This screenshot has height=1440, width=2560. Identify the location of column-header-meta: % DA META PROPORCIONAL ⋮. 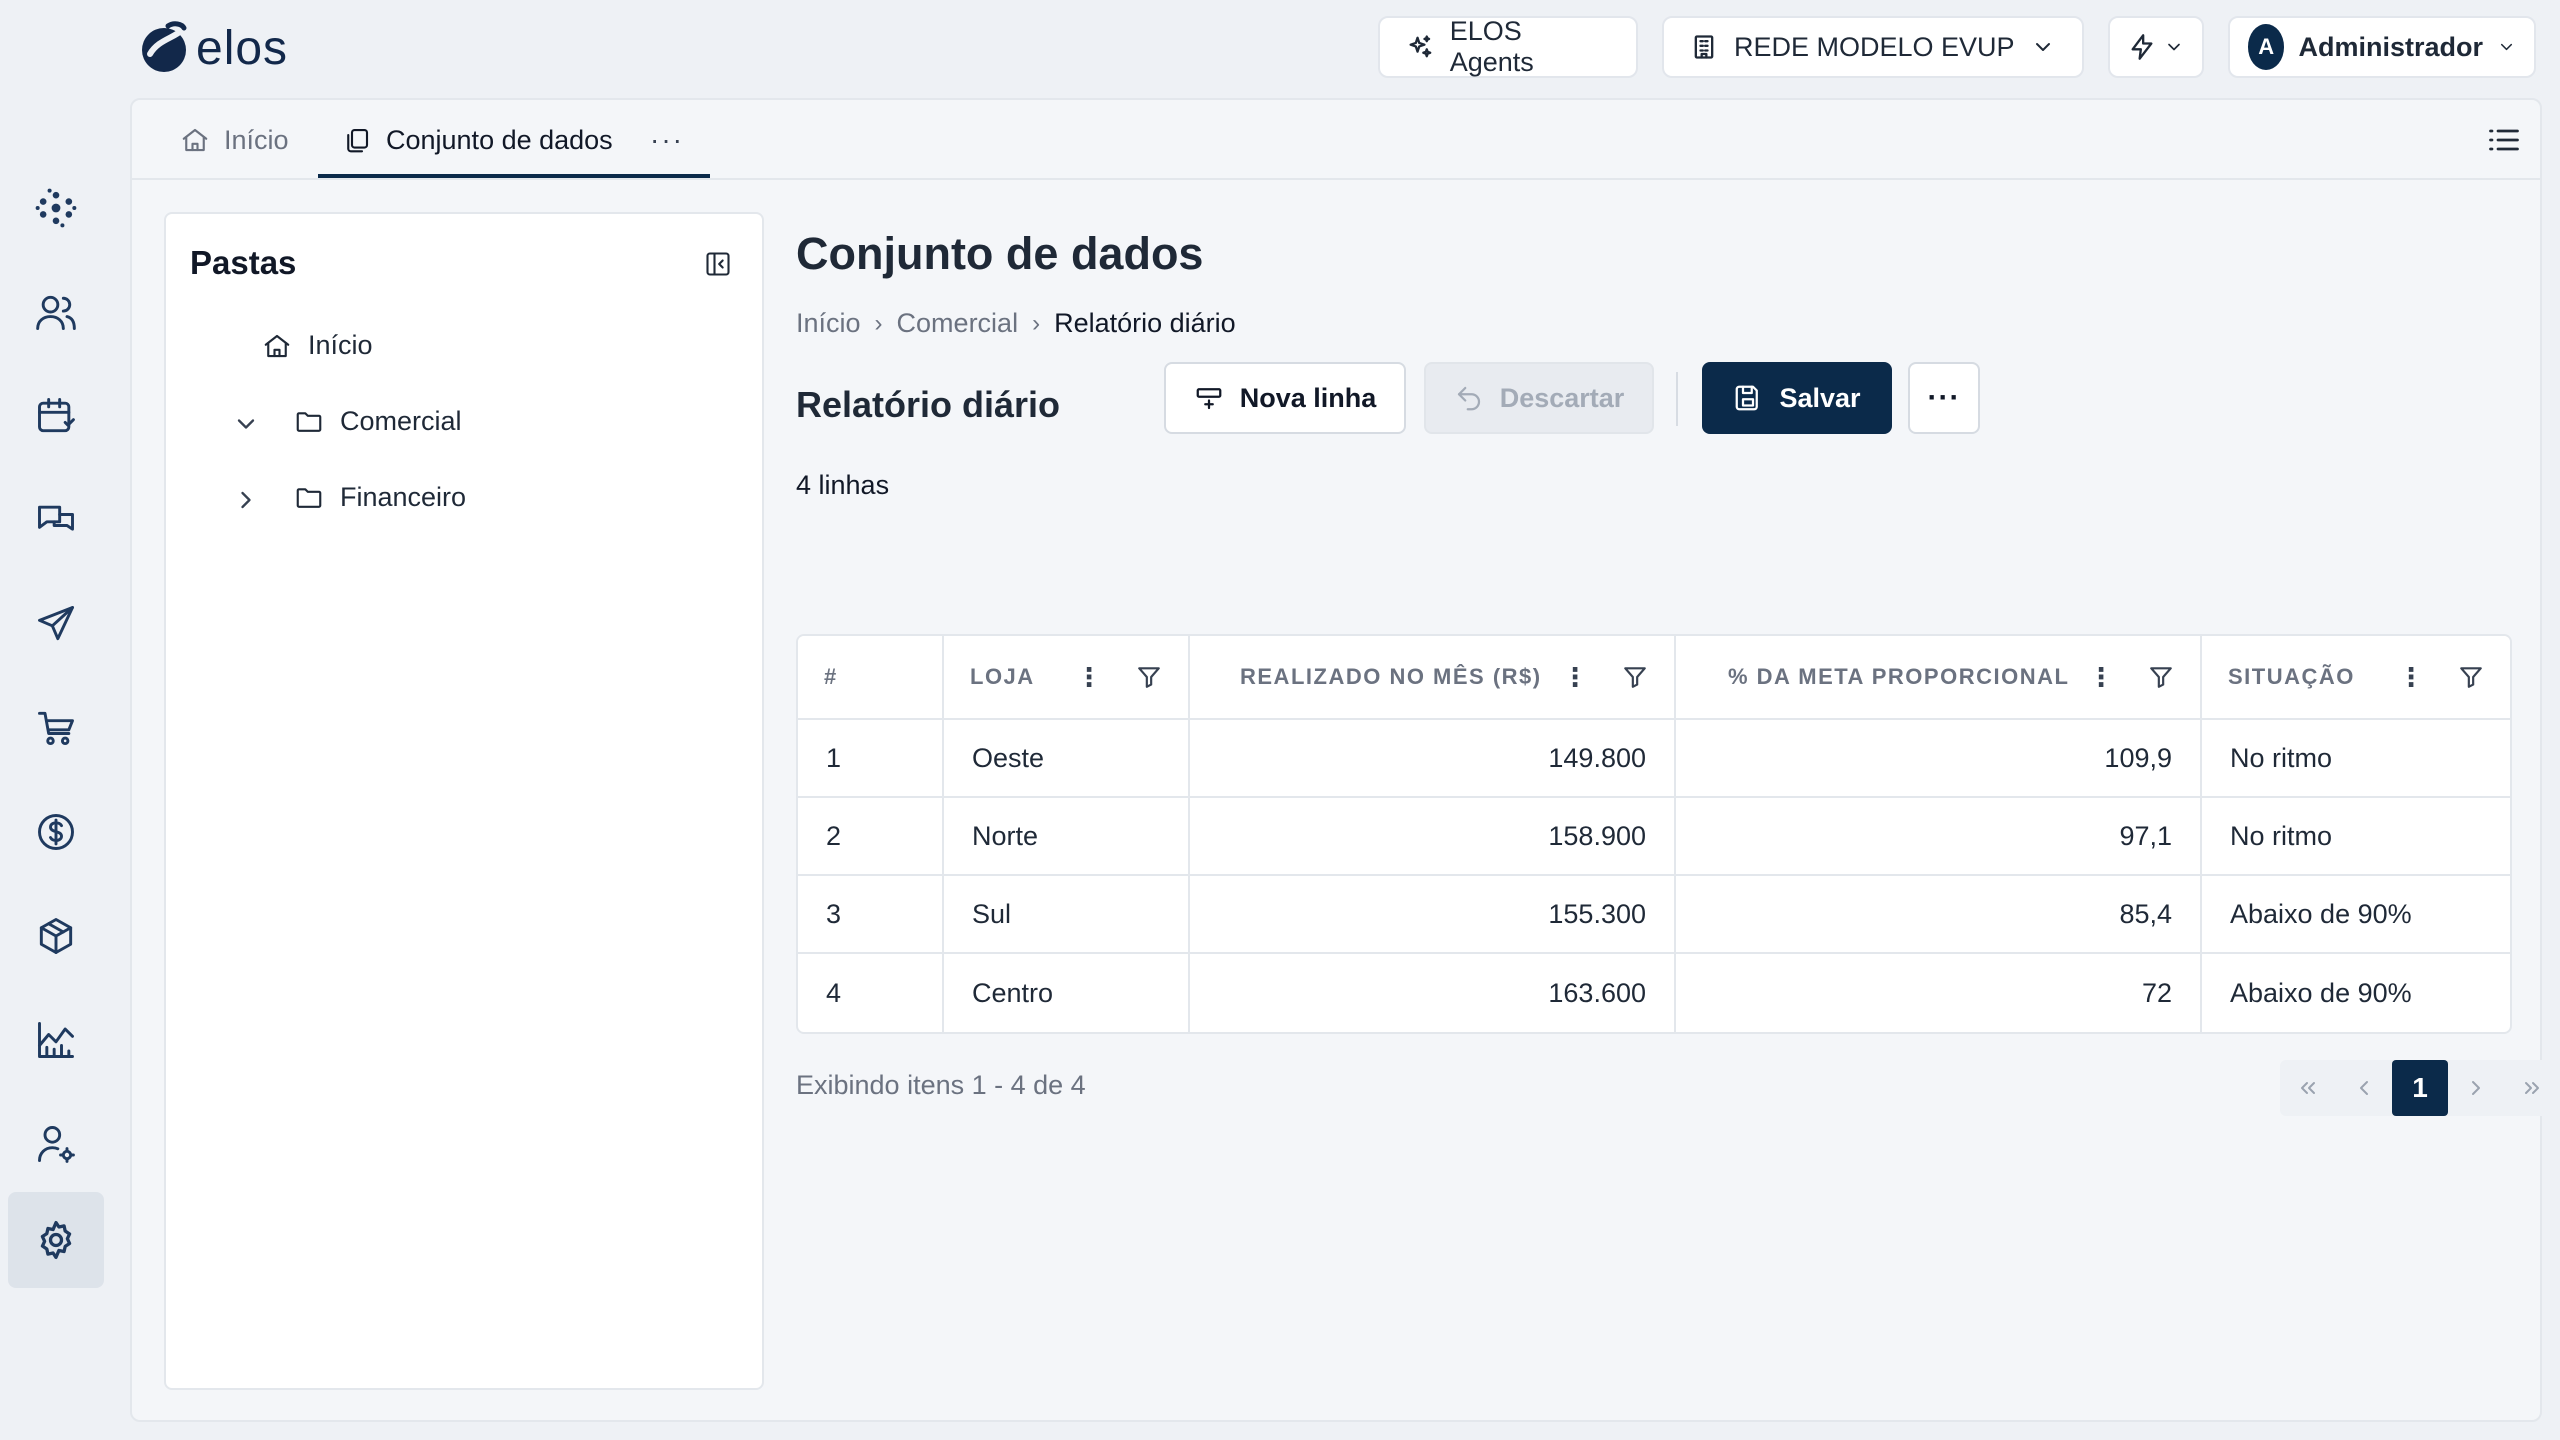
(1939, 678).